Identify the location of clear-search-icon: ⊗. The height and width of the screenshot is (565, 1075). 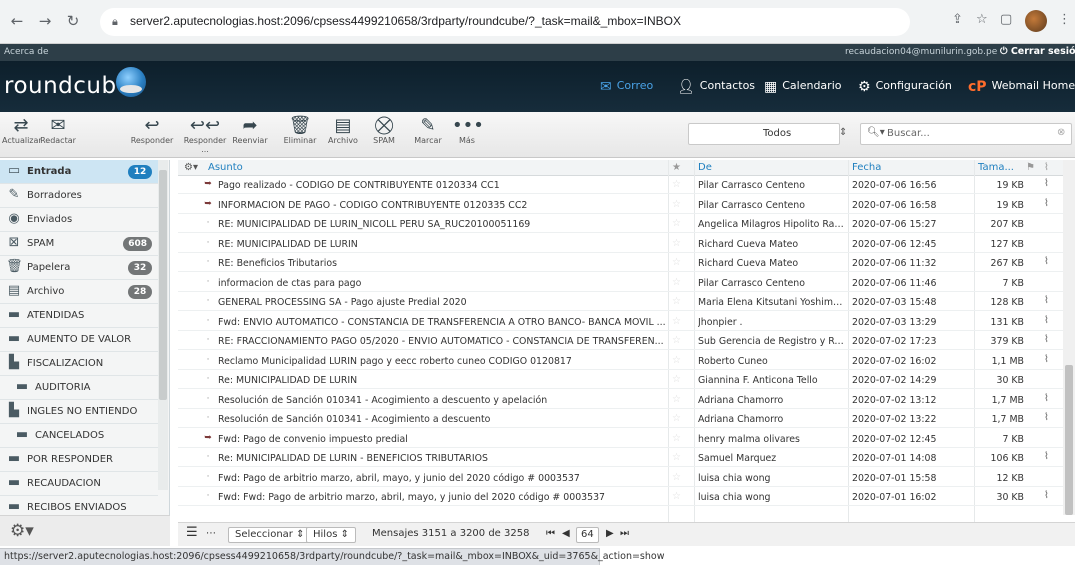
(1061, 132).